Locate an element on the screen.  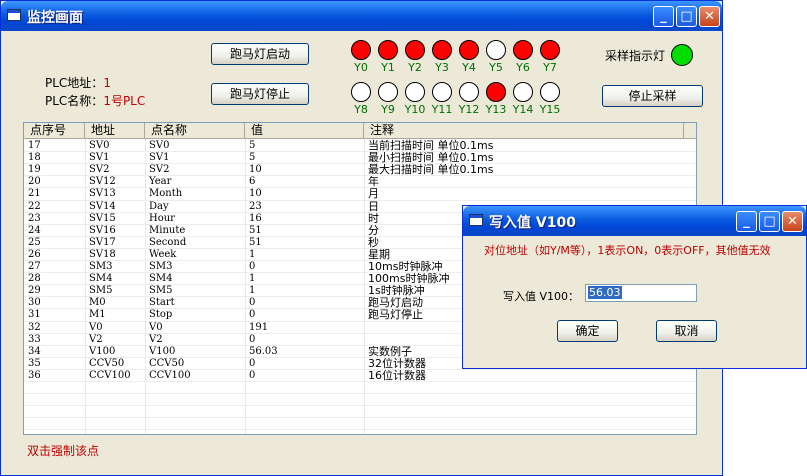
lamp-label-y12: Y12 is located at coordinates (469, 109).